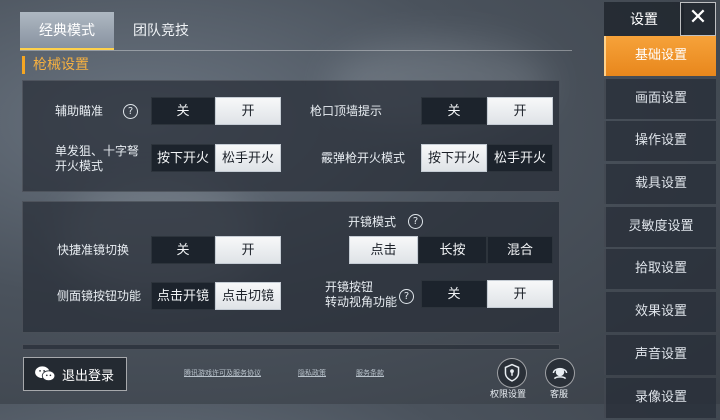 The image size is (720, 420). I want to click on aim-assist-on-button: 开, so click(248, 111).